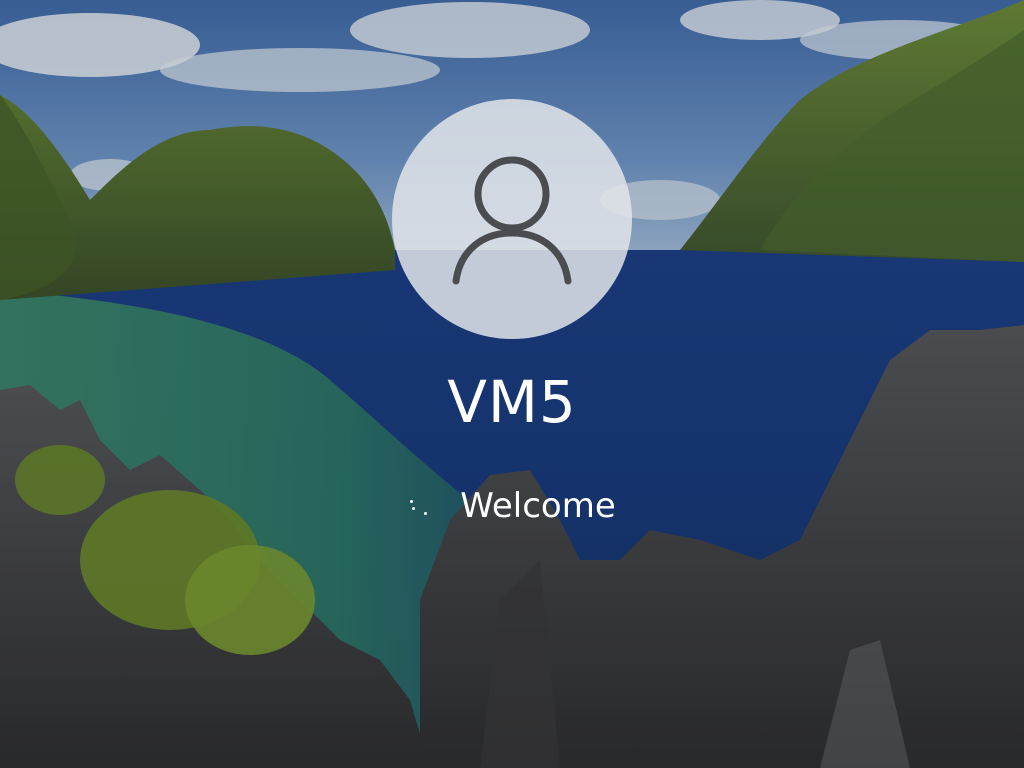 The width and height of the screenshot is (1024, 768). Describe the element at coordinates (512, 402) in the screenshot. I see `username-label: VM5` at that location.